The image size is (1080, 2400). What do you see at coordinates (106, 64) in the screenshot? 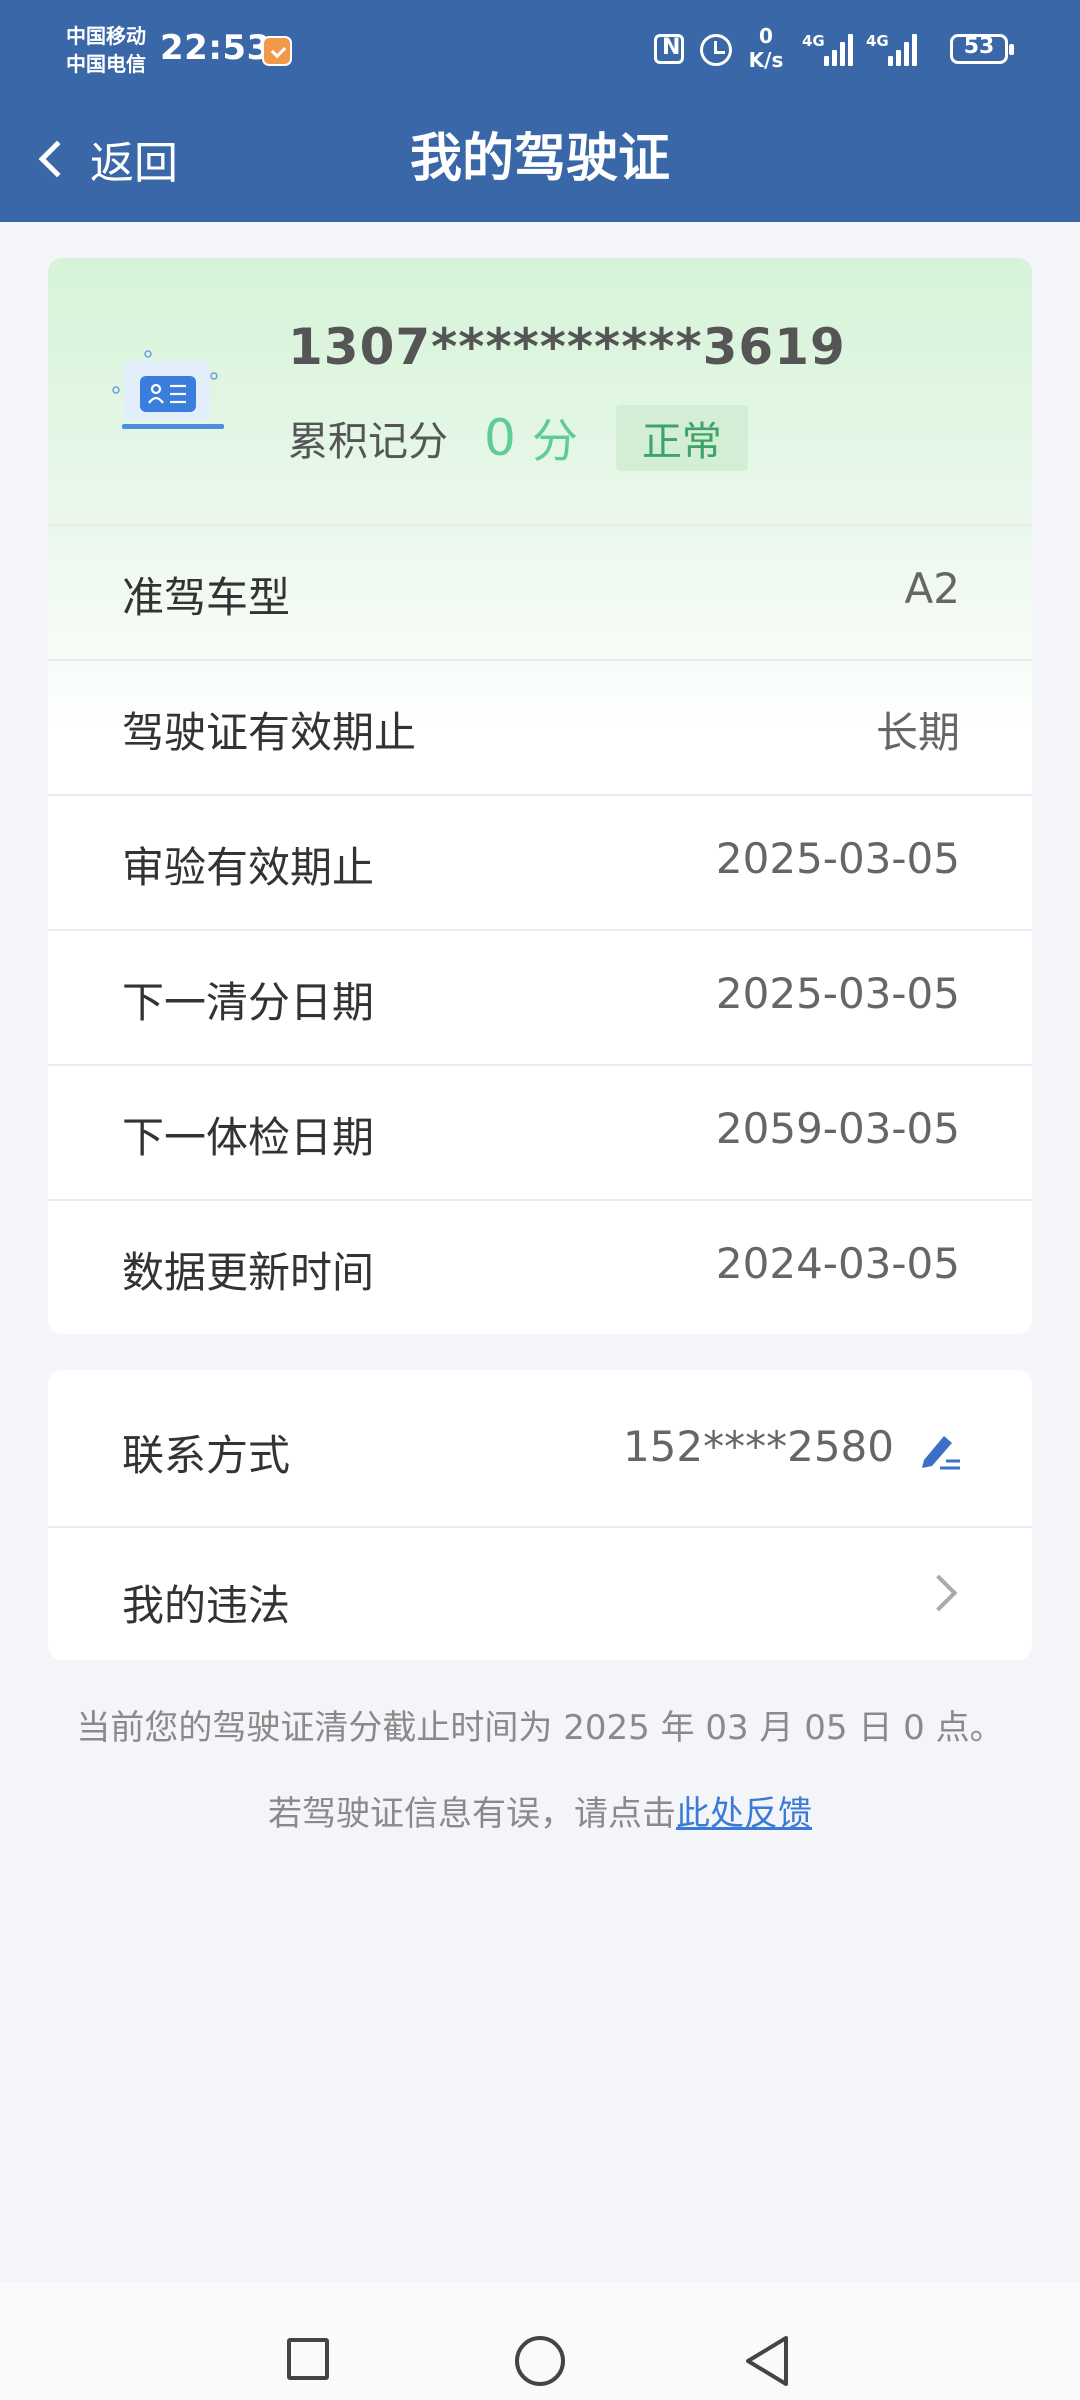
I see `carrier-2: 中国电信` at bounding box center [106, 64].